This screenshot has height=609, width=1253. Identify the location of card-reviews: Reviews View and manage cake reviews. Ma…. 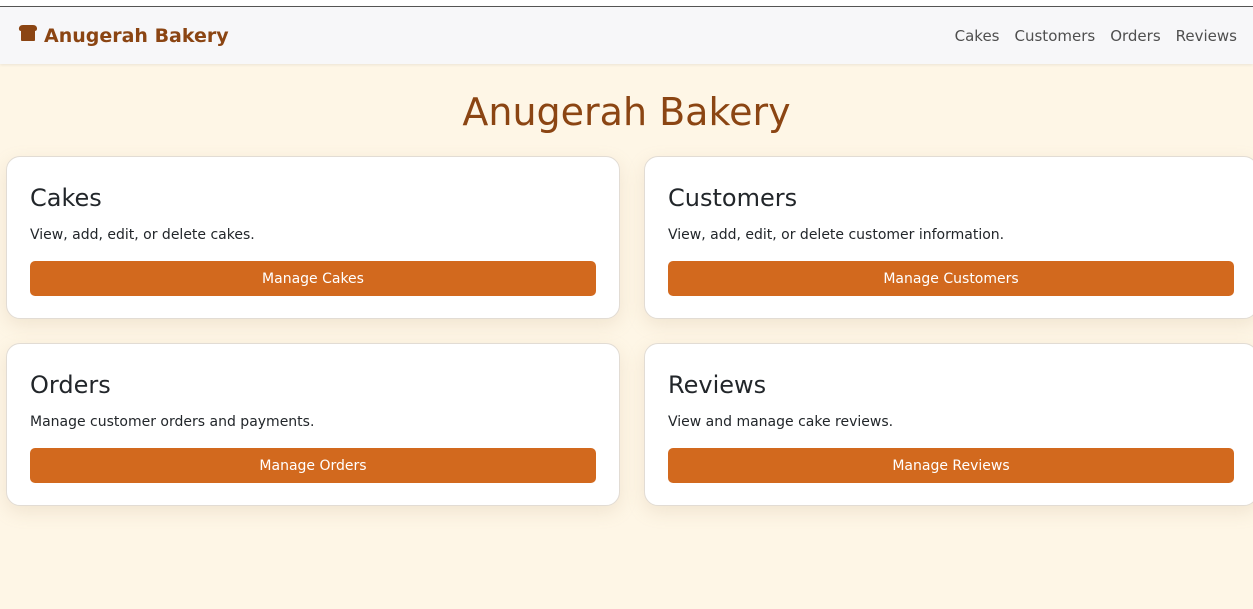
(948, 424).